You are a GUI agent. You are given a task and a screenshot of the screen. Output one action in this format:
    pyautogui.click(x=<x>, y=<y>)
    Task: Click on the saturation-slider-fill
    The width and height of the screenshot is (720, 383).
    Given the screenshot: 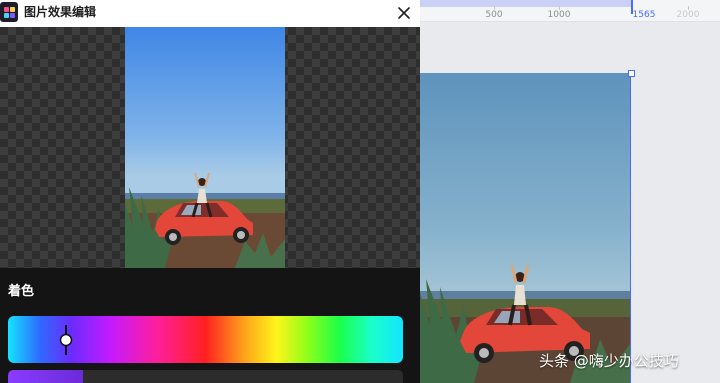 What is the action you would take?
    pyautogui.click(x=46, y=376)
    